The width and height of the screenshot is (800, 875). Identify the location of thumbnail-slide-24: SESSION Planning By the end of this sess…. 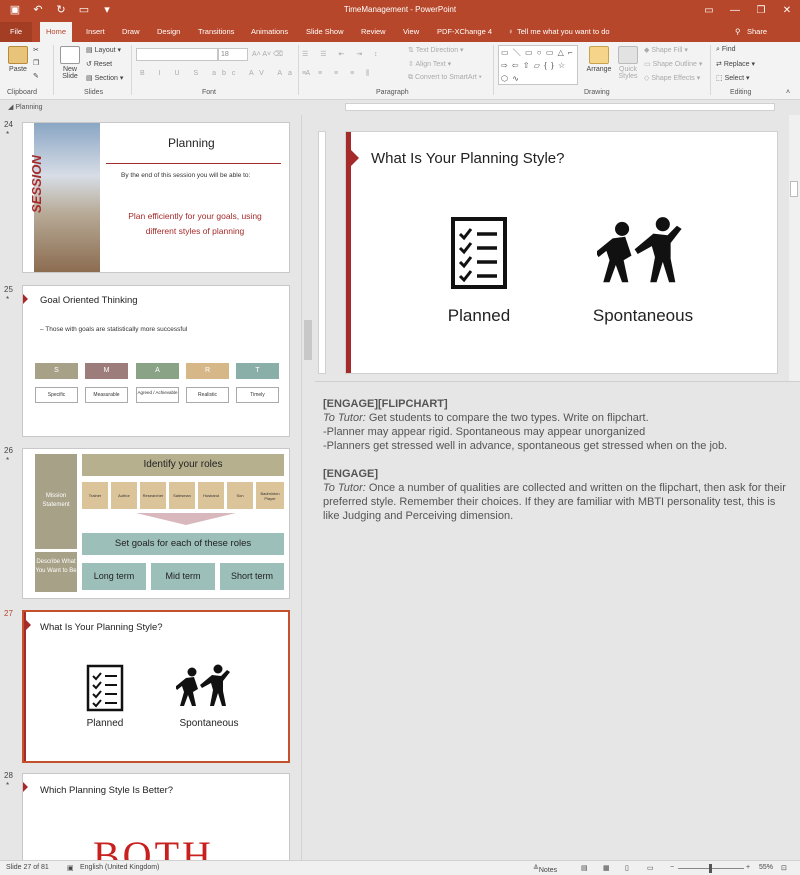
(156, 197).